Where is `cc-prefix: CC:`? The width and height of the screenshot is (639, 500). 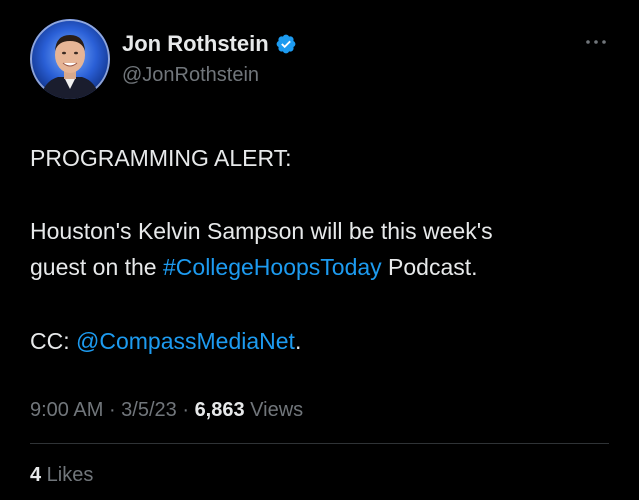 cc-prefix: CC: is located at coordinates (53, 341).